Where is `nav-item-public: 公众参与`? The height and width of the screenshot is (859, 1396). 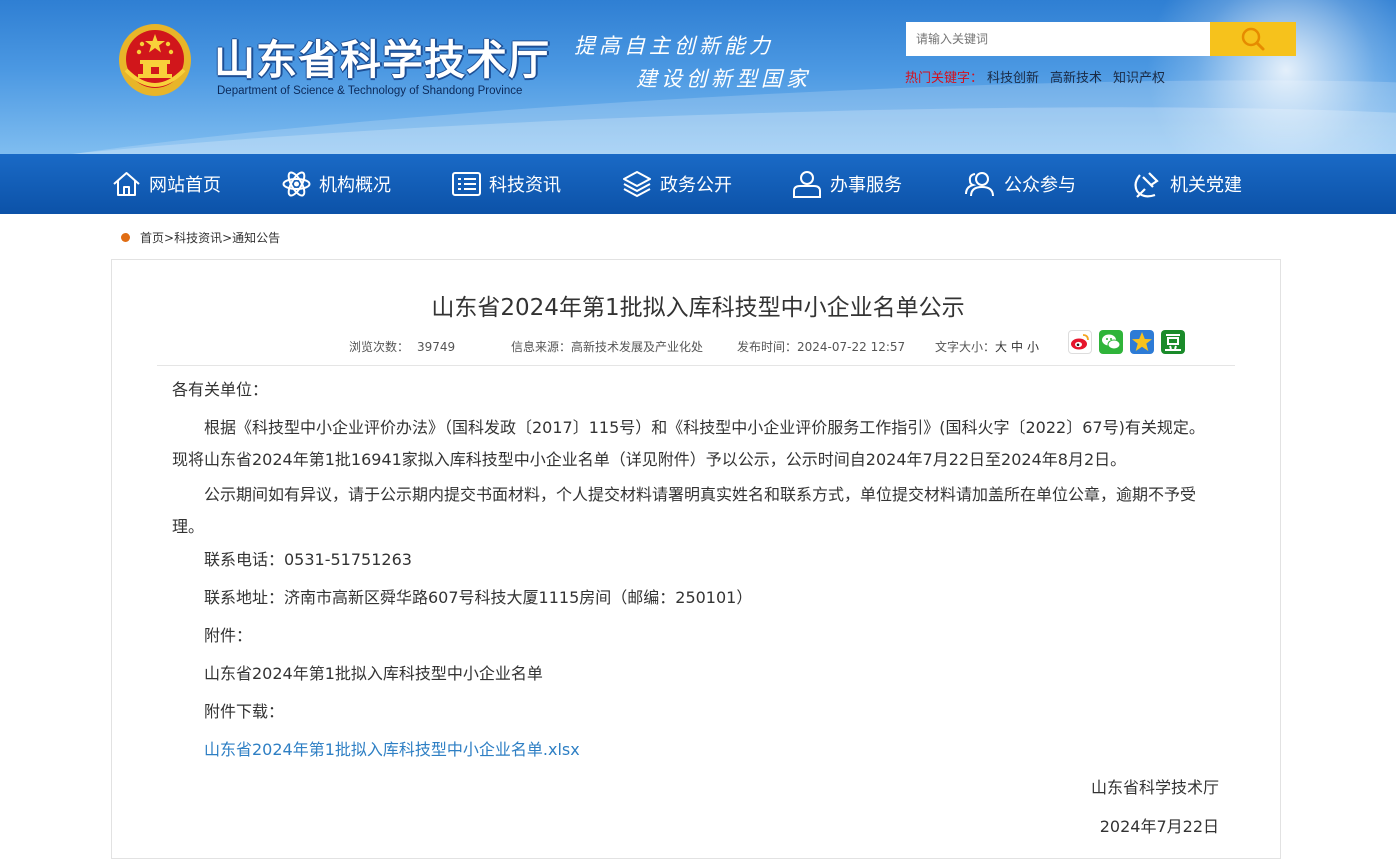
nav-item-public: 公众参与 is located at coordinates (1020, 184).